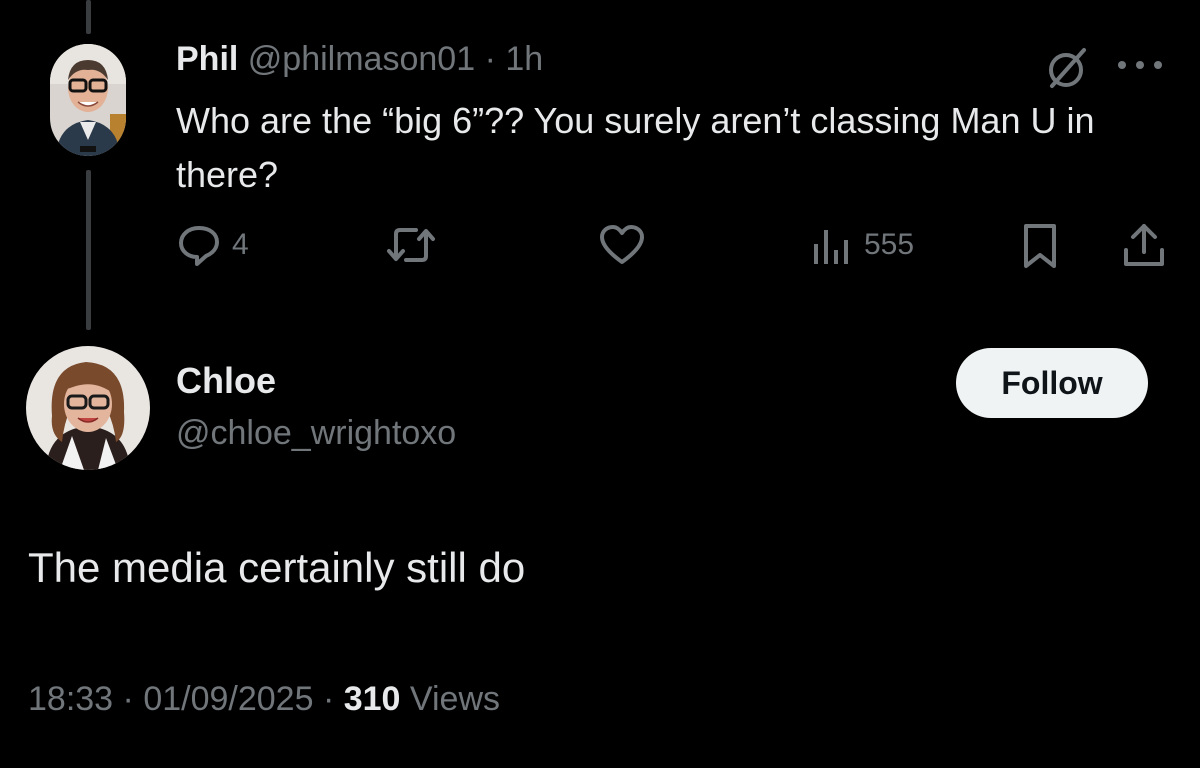 Image resolution: width=1200 pixels, height=768 pixels. Describe the element at coordinates (524, 59) in the screenshot. I see `reply-time: 1h` at that location.